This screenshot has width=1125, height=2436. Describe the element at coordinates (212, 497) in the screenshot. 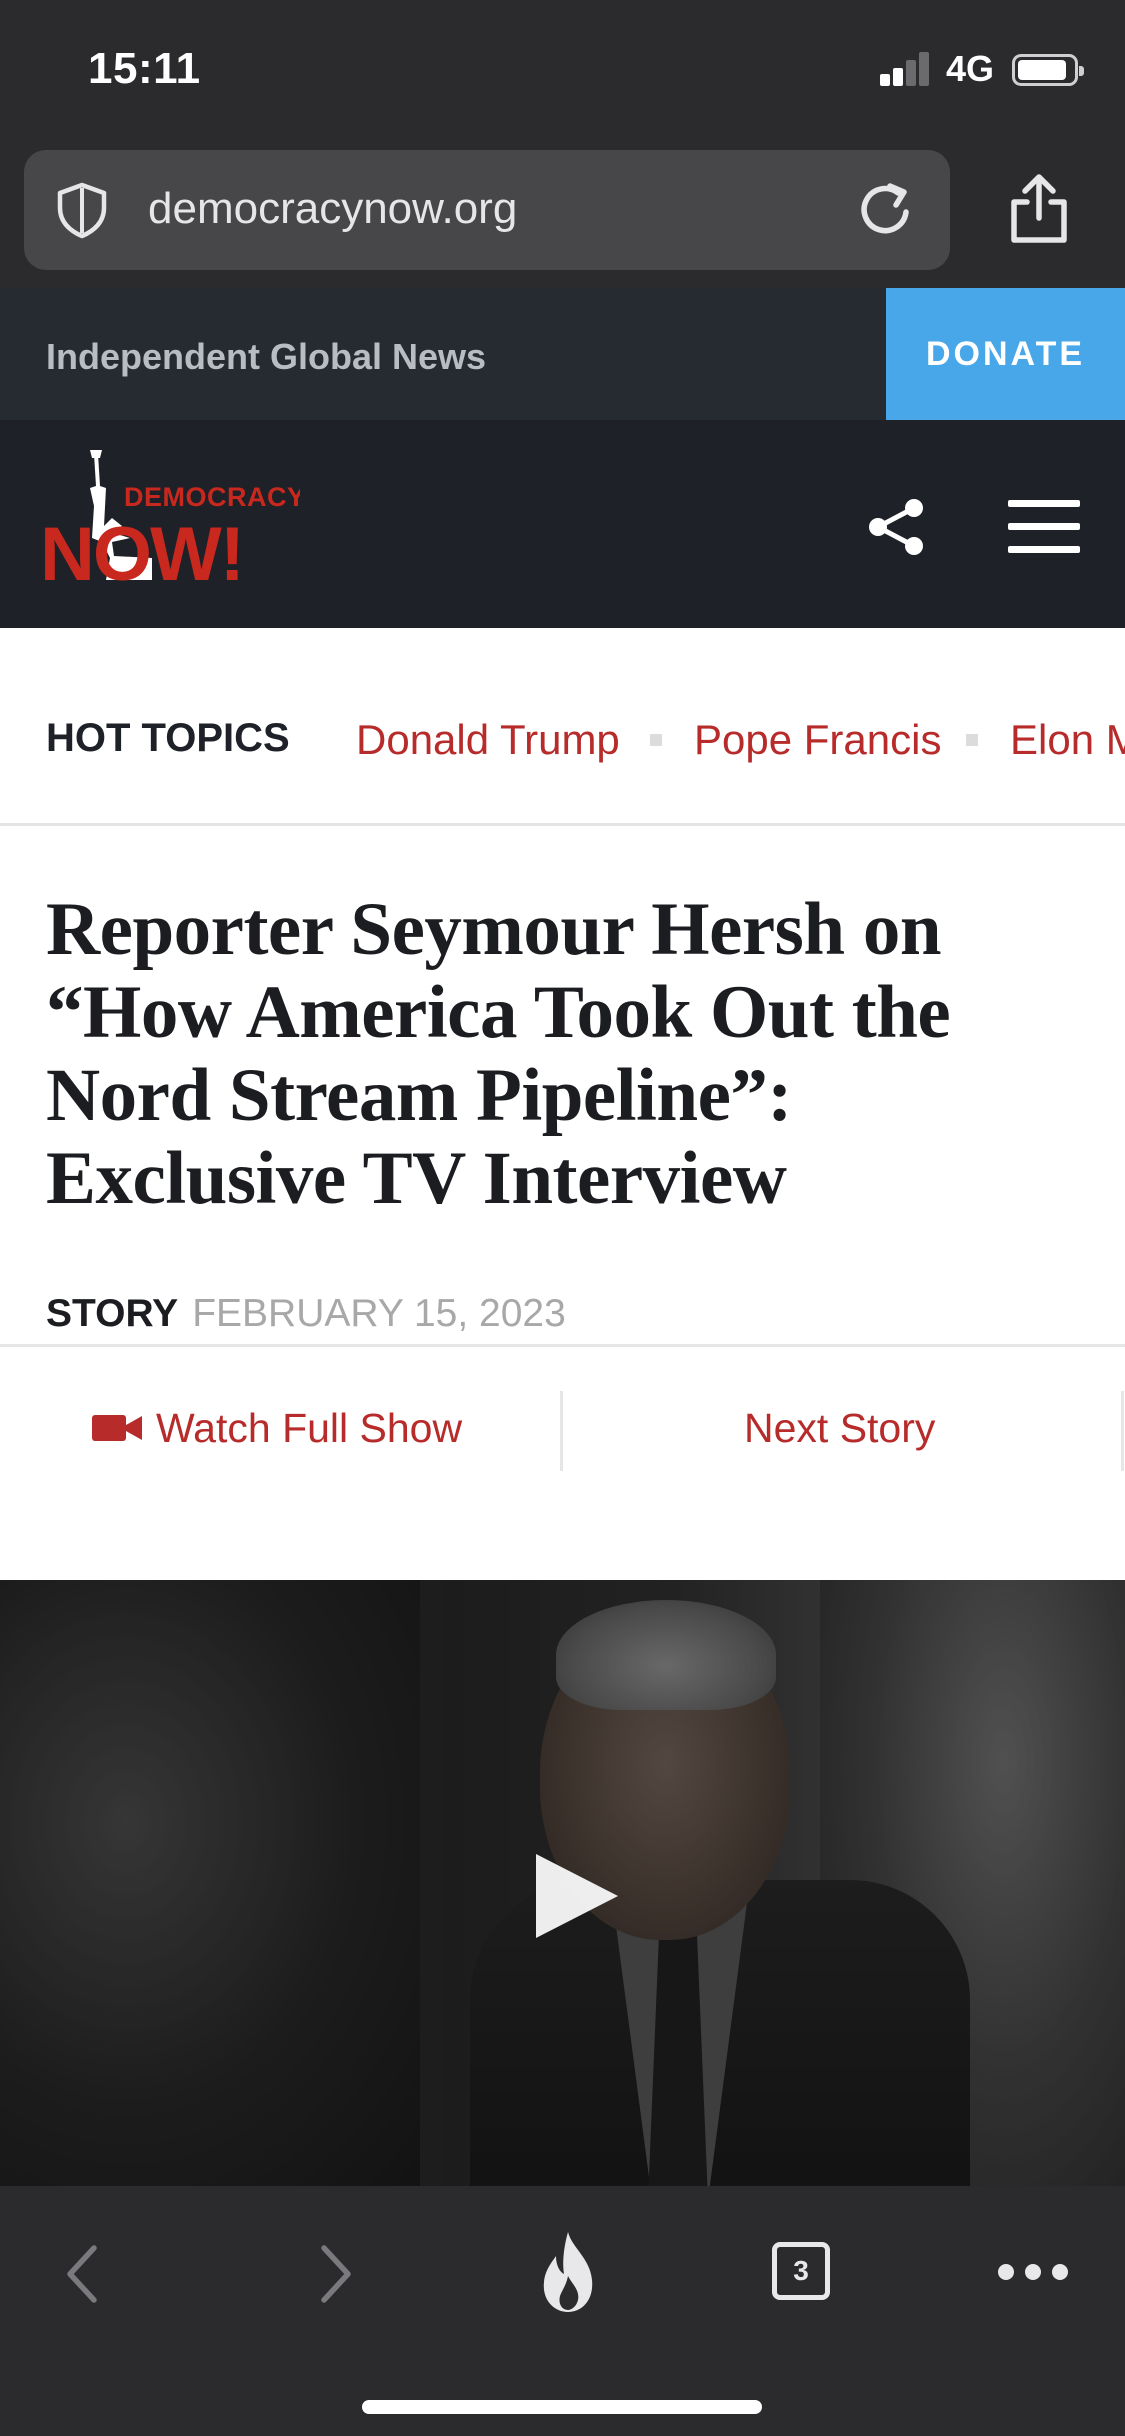

I see `logo-text-top: DEMOCRACY` at that location.